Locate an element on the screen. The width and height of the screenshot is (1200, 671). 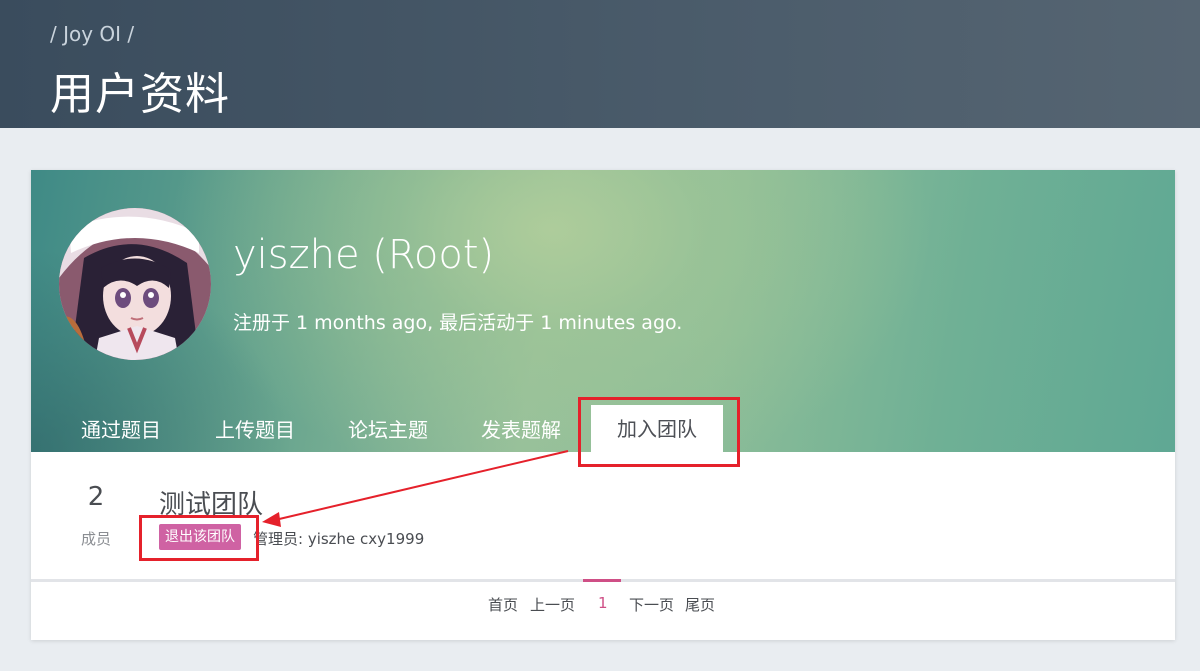
profile-tabs: 通过题目 上传题目 论坛主题 发表题解 加入团队 is located at coordinates (603, 426).